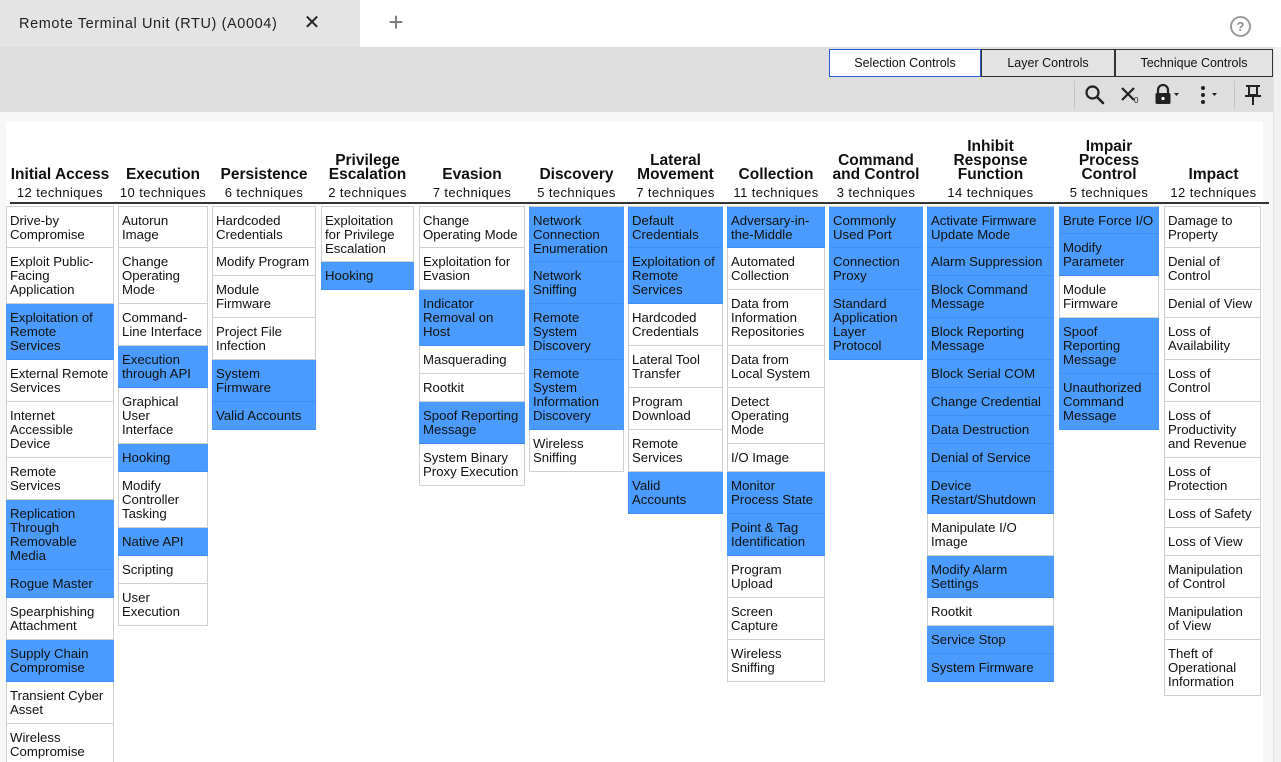  I want to click on technique-cell: Manipulation of View, so click(1212, 619).